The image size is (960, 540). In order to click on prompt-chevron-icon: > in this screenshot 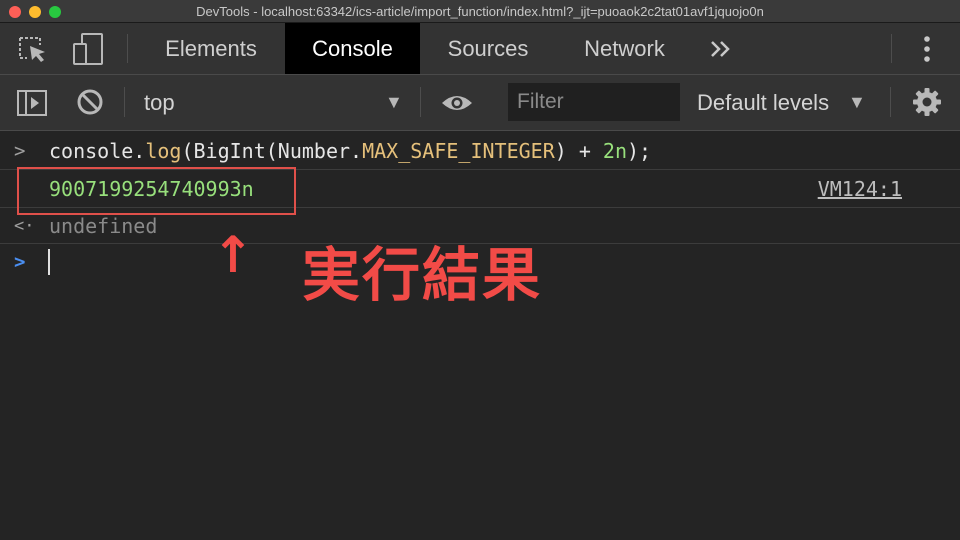, I will do `click(20, 262)`.